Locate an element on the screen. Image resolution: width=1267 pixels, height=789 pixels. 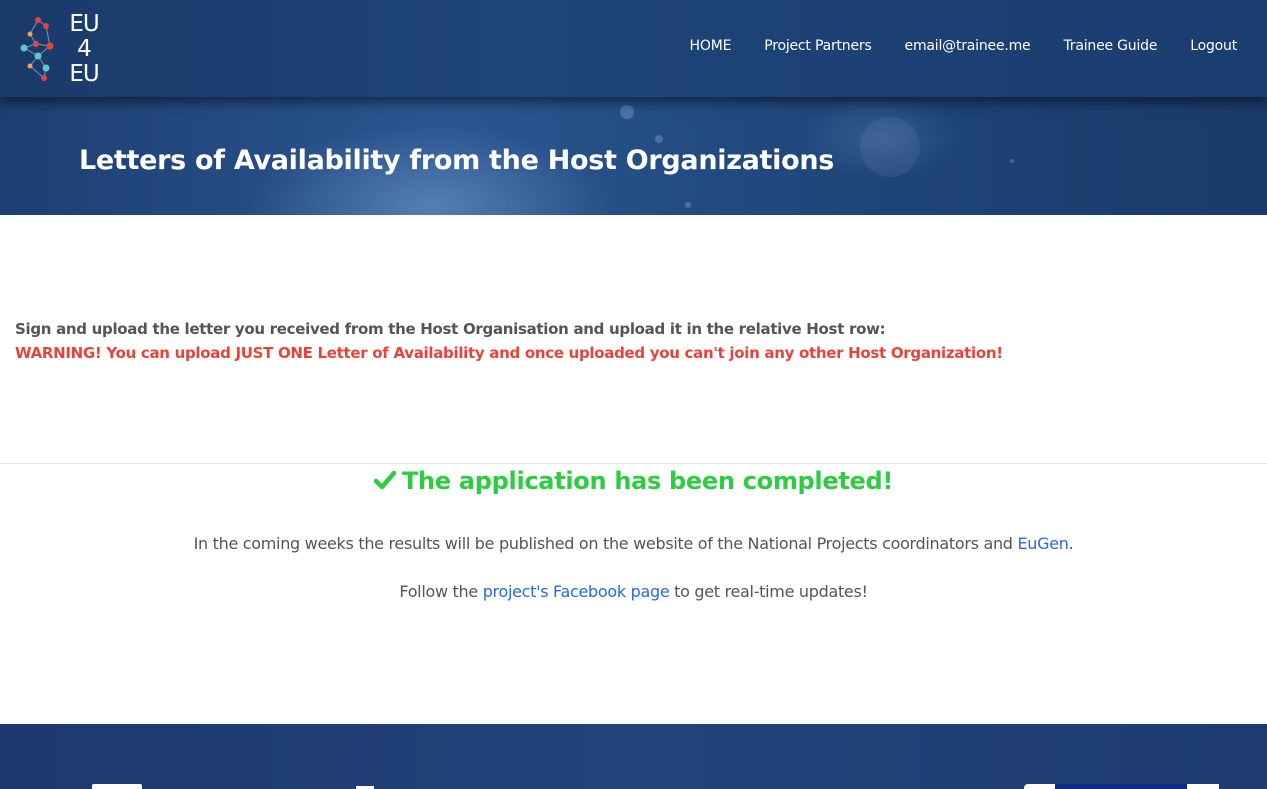
nav-project-partners-link: Project Partners is located at coordinates (818, 46).